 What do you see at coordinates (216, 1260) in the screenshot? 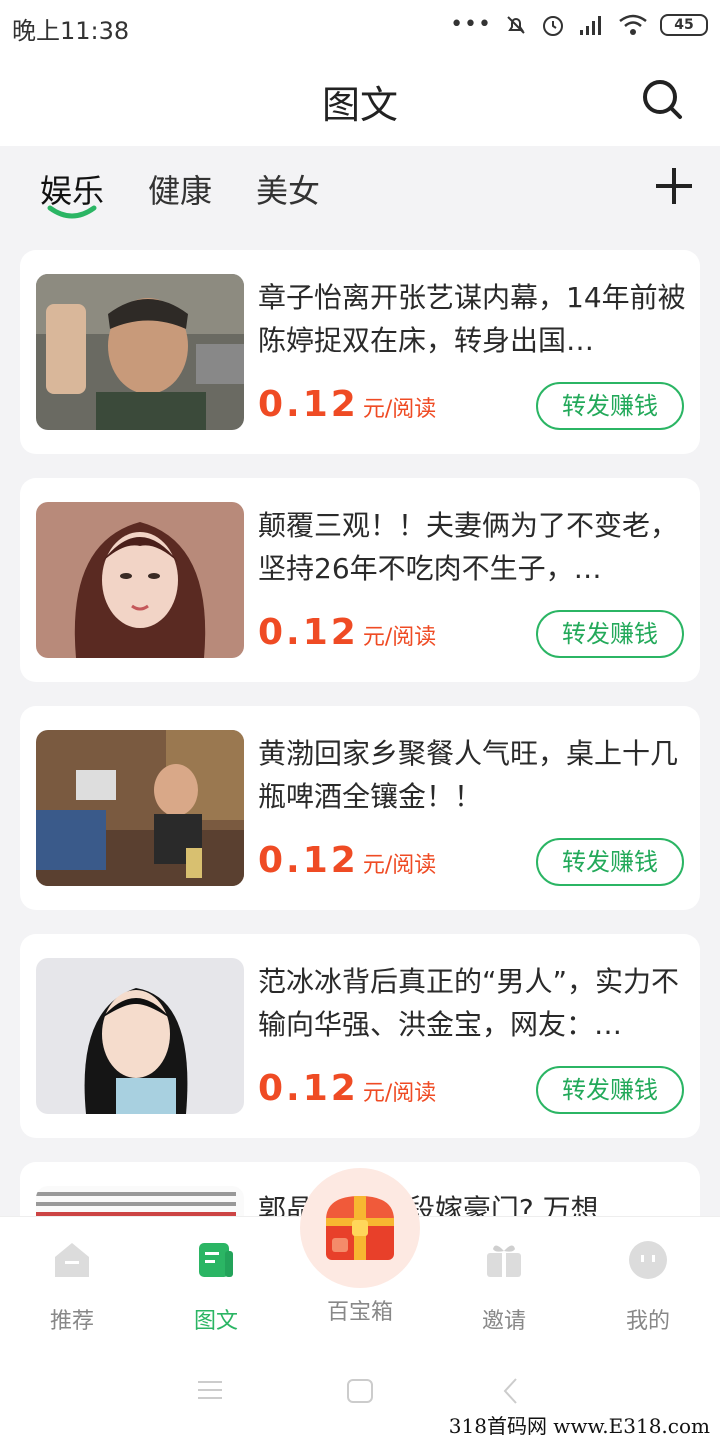
I see `article-icon` at bounding box center [216, 1260].